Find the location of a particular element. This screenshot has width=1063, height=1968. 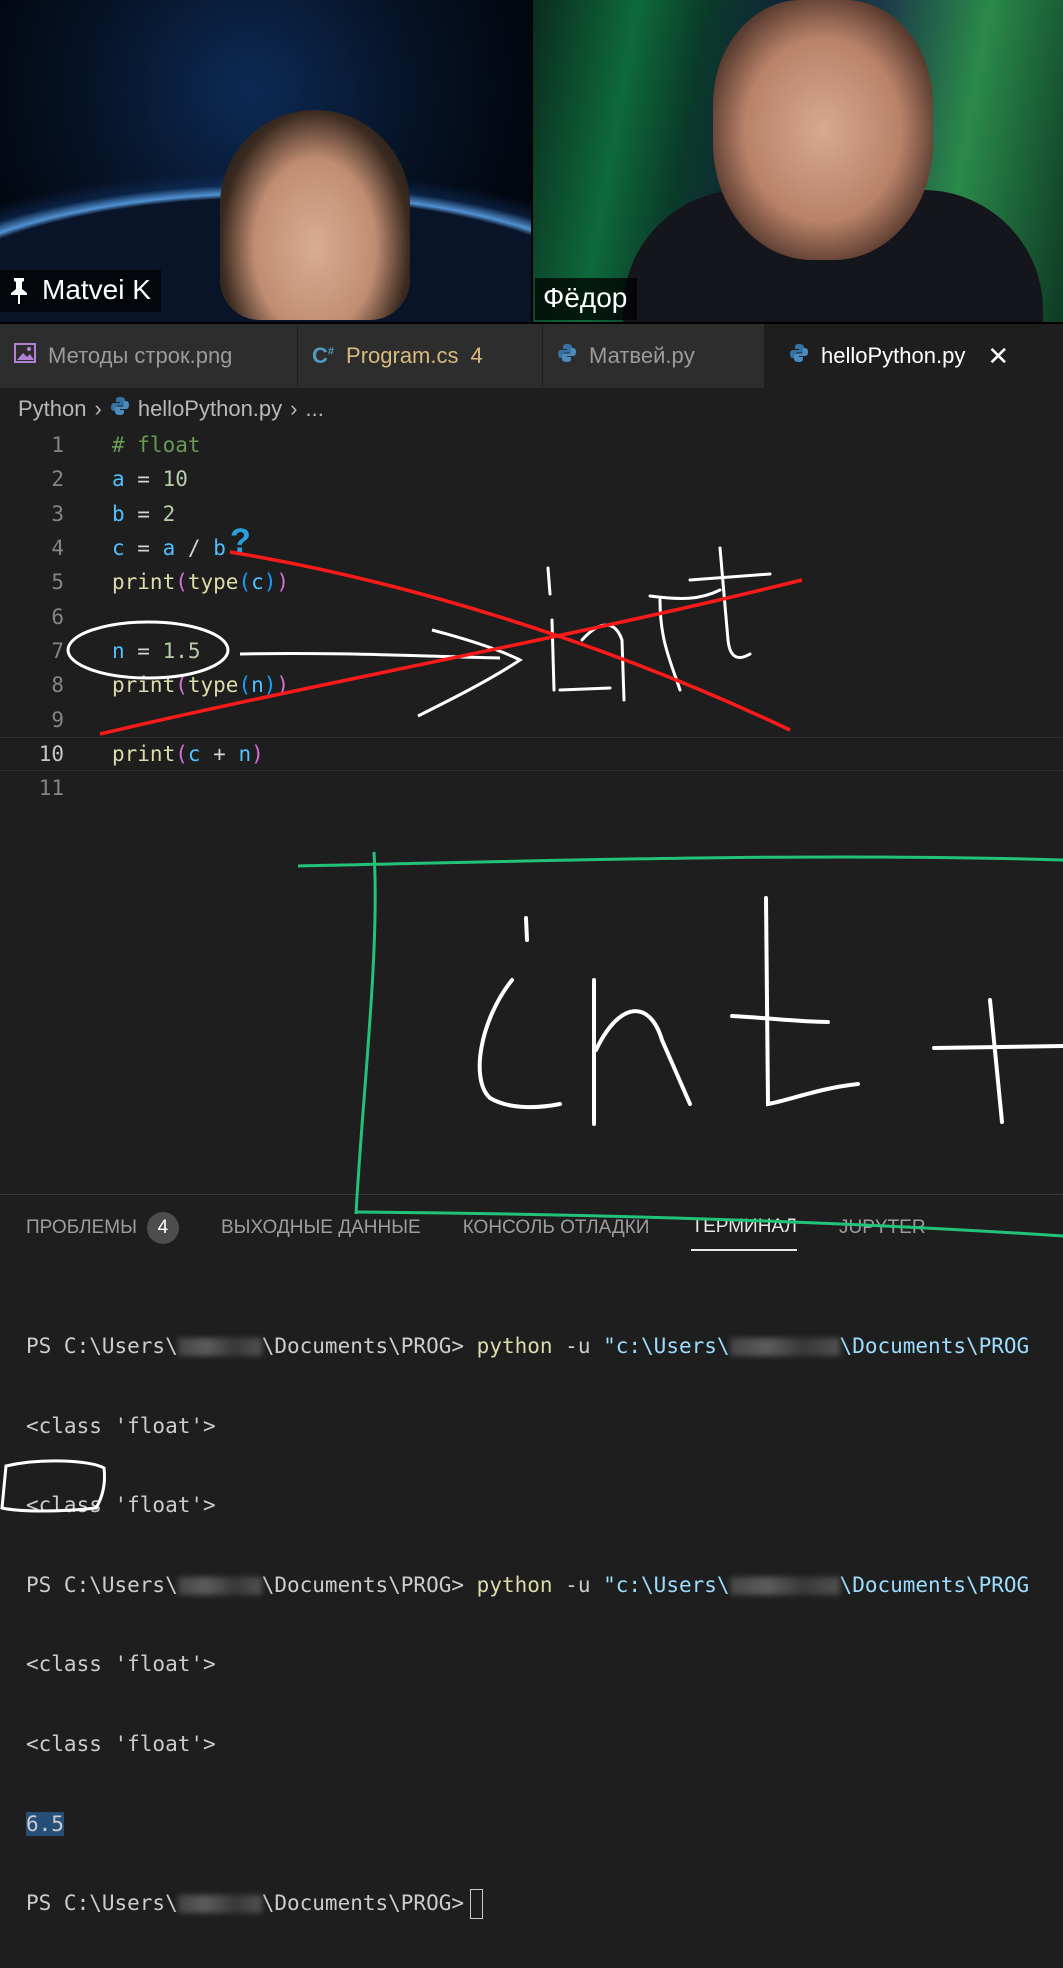

terminal-line: 6.5 is located at coordinates (527, 1825).